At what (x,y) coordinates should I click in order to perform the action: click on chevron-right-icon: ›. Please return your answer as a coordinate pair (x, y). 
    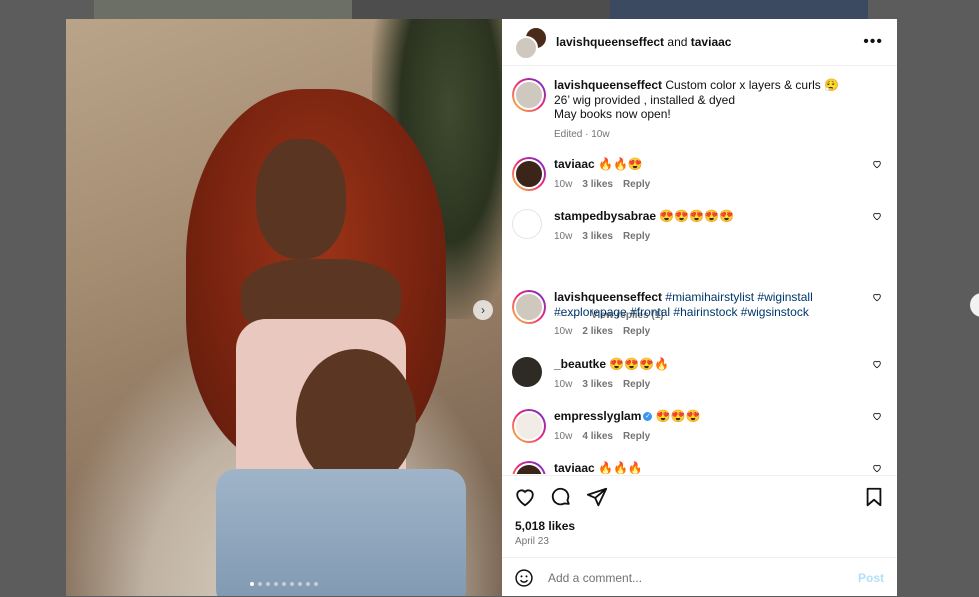
    Looking at the image, I should click on (483, 310).